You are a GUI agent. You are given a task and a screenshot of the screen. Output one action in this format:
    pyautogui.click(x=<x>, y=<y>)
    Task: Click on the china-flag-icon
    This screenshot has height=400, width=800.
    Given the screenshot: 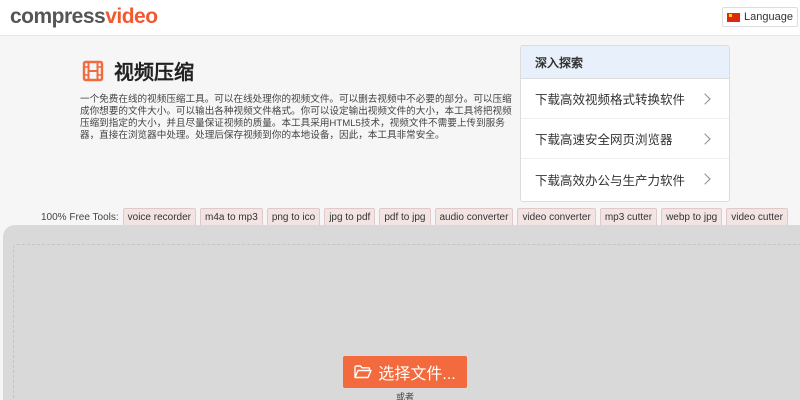 What is the action you would take?
    pyautogui.click(x=734, y=17)
    